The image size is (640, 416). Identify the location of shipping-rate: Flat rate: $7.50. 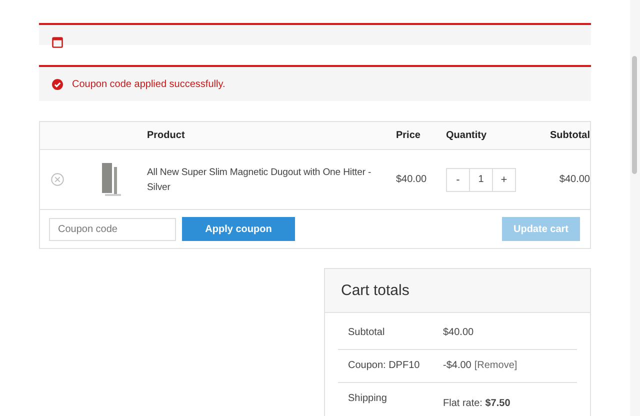
(476, 404).